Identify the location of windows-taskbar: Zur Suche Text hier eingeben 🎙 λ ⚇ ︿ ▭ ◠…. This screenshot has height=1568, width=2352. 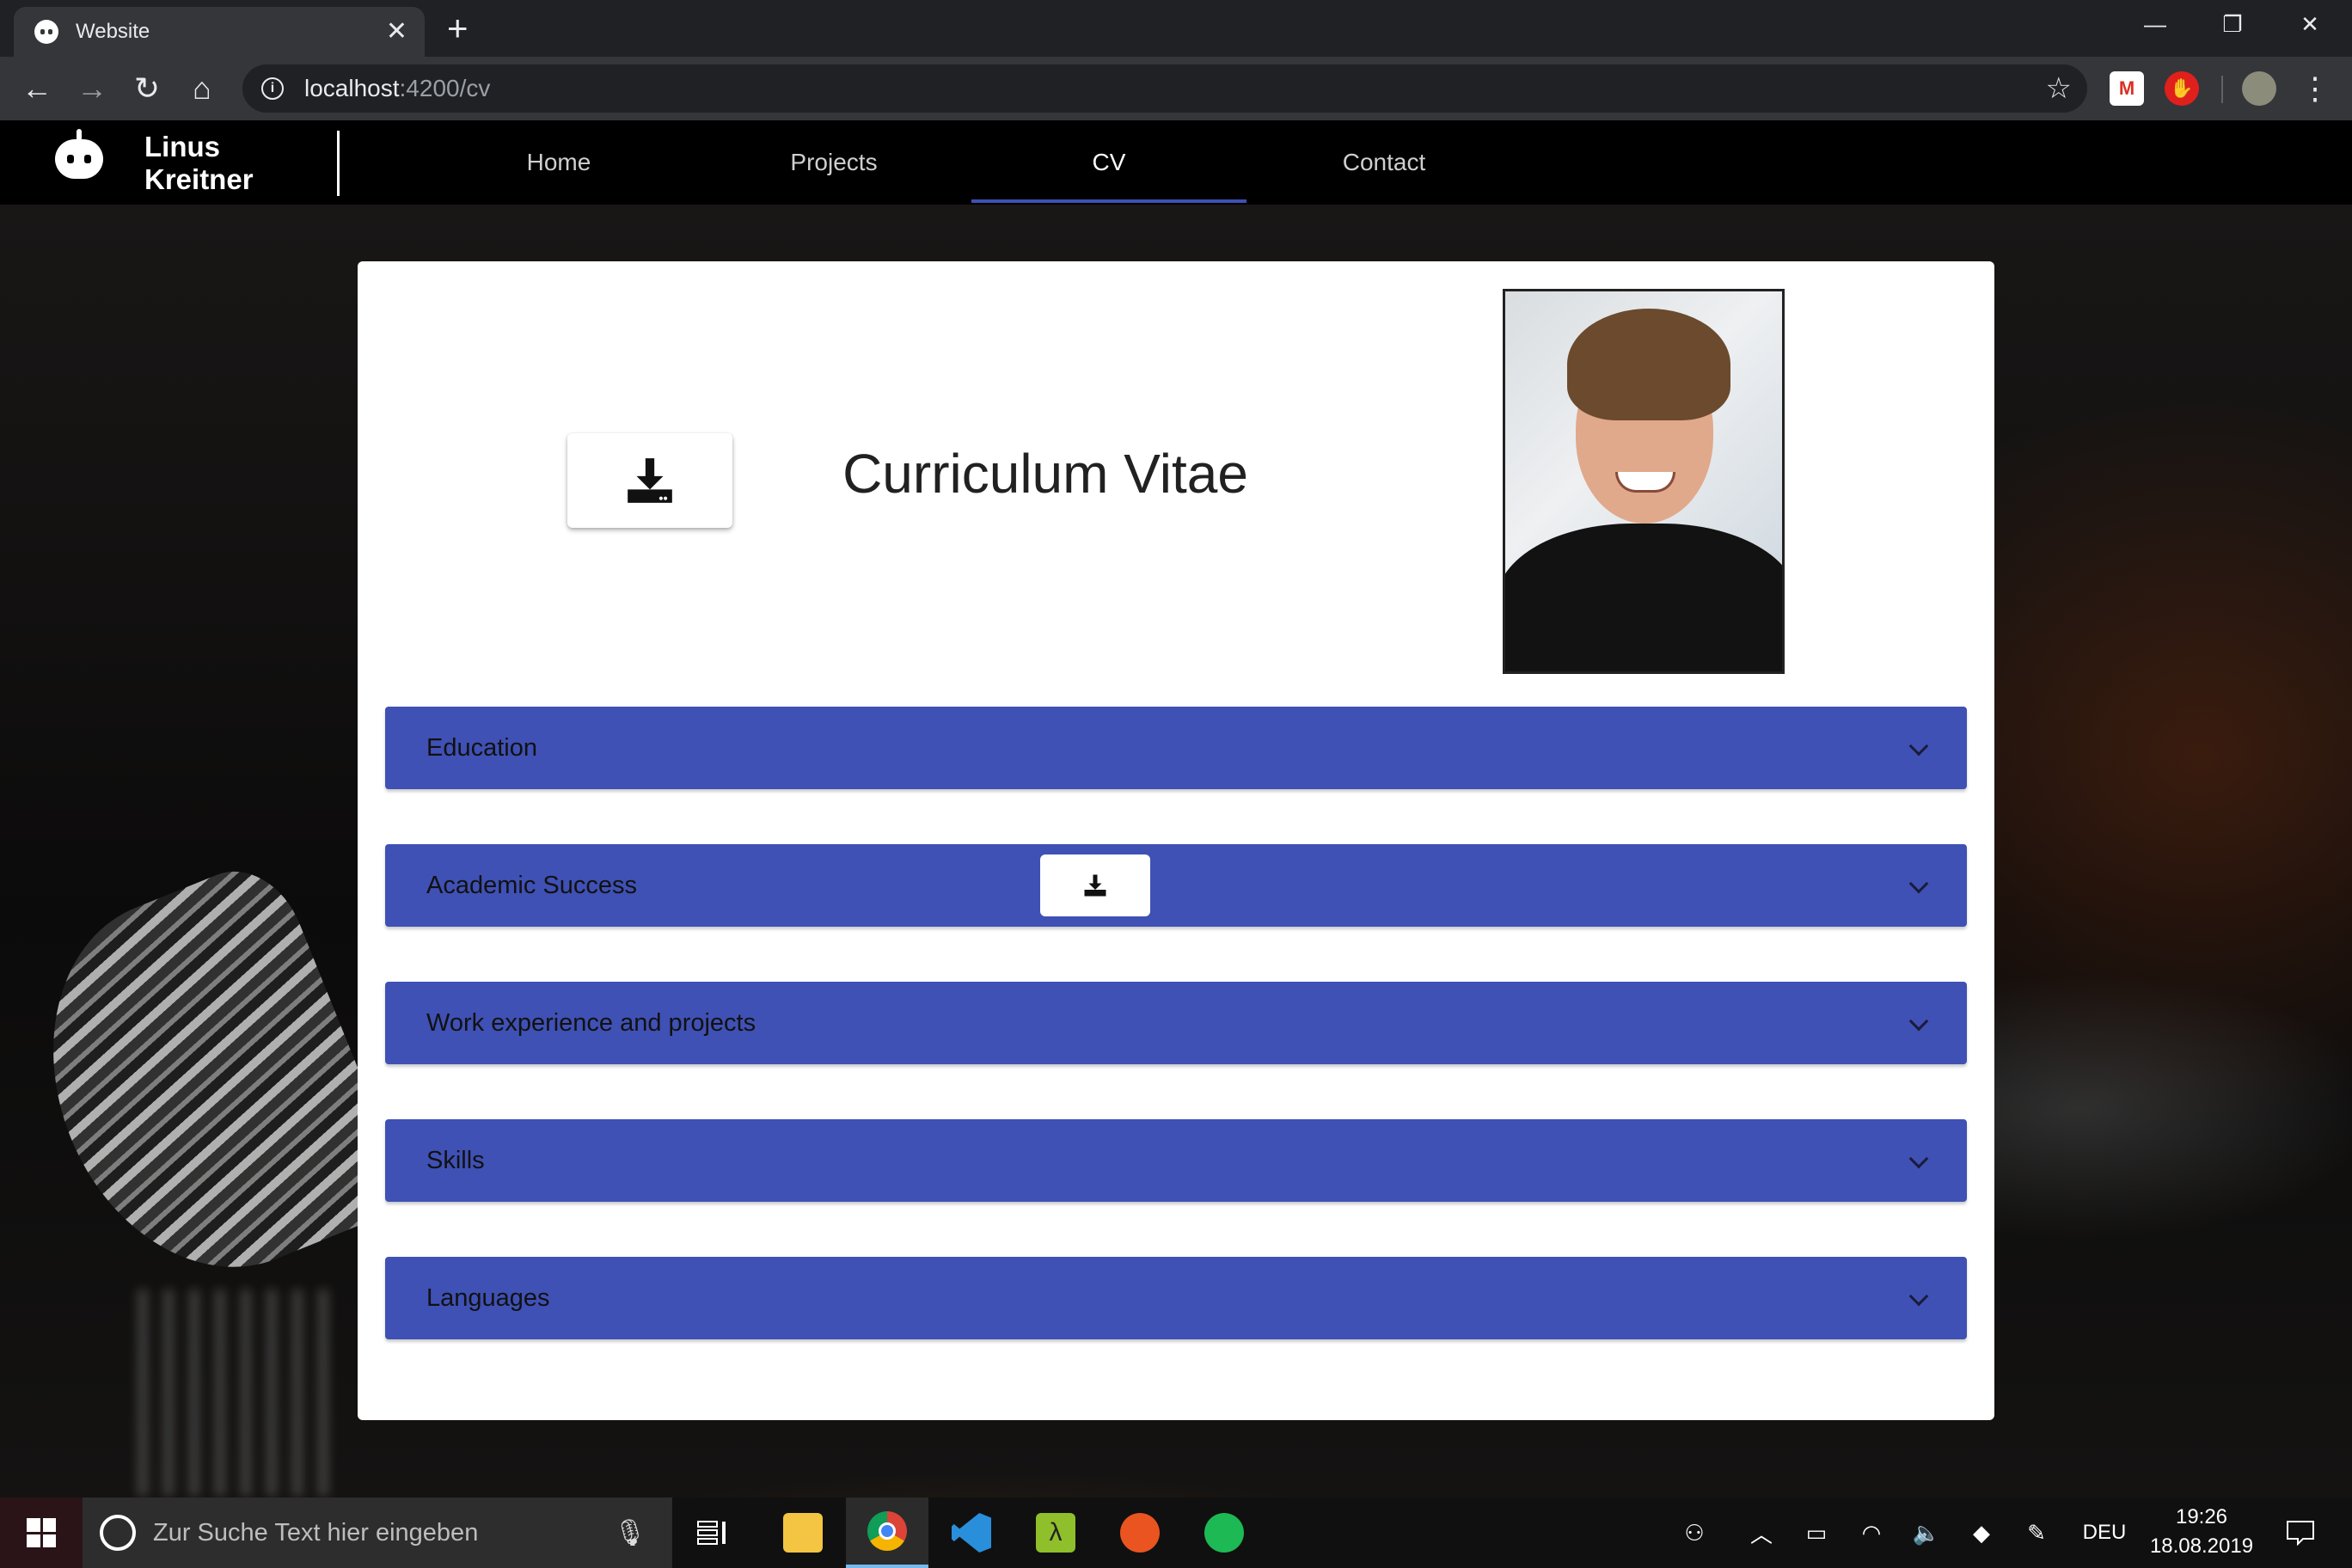
(1176, 1533).